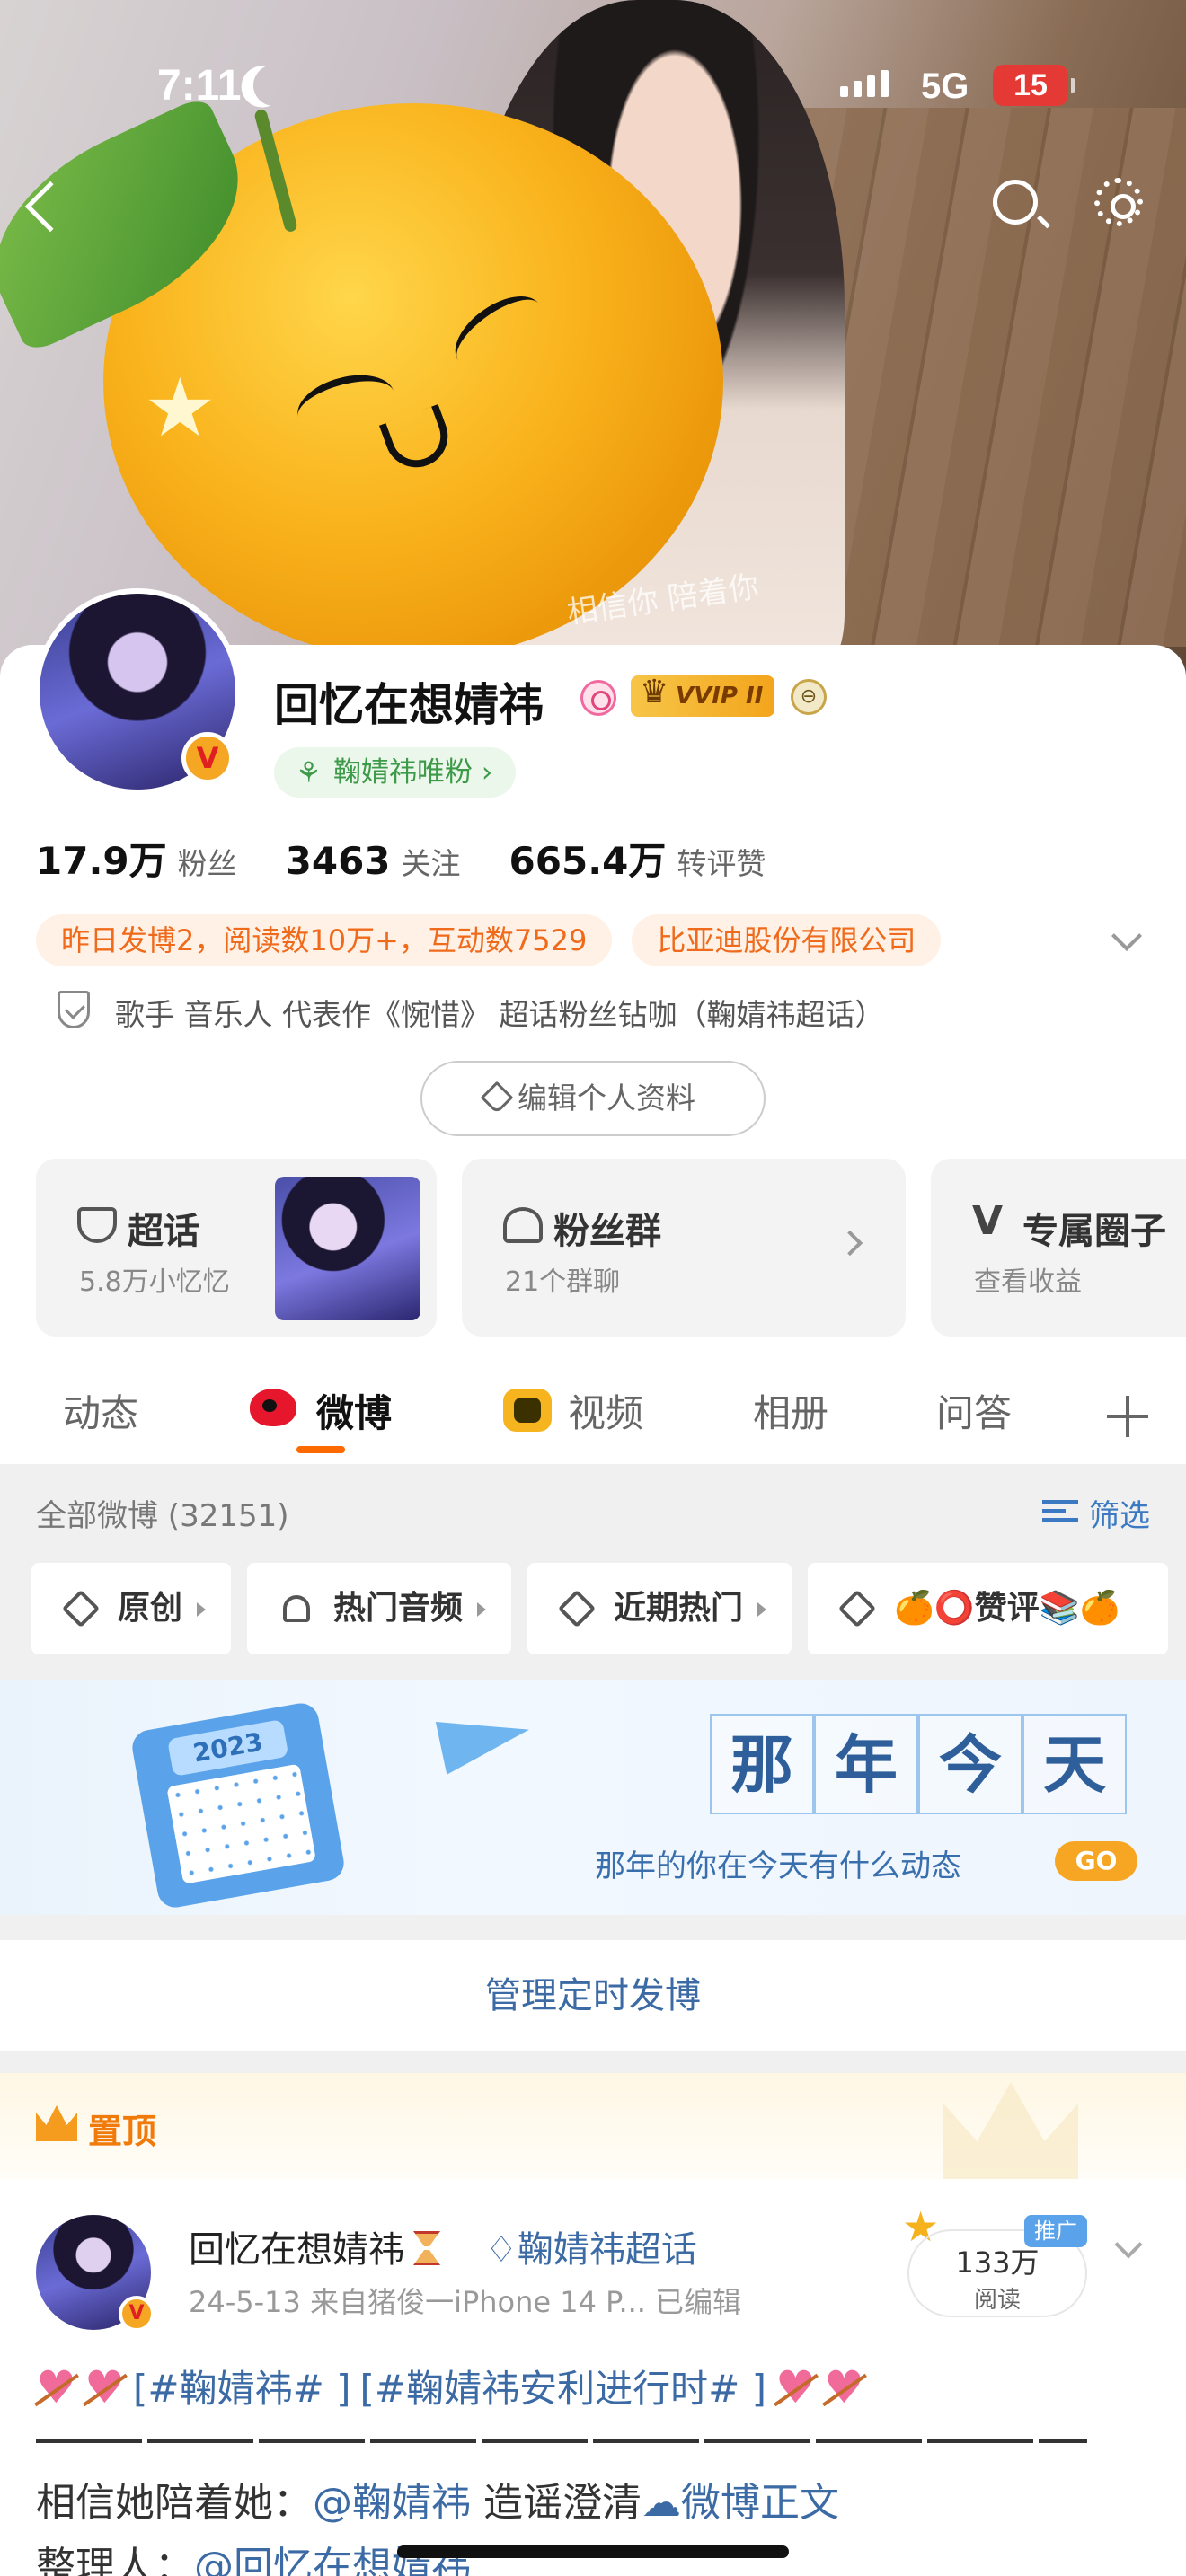 This screenshot has height=2576, width=1186. Describe the element at coordinates (236, 1248) in the screenshot. I see `tile-super-topic: 超话 5.8万小忆忆` at that location.